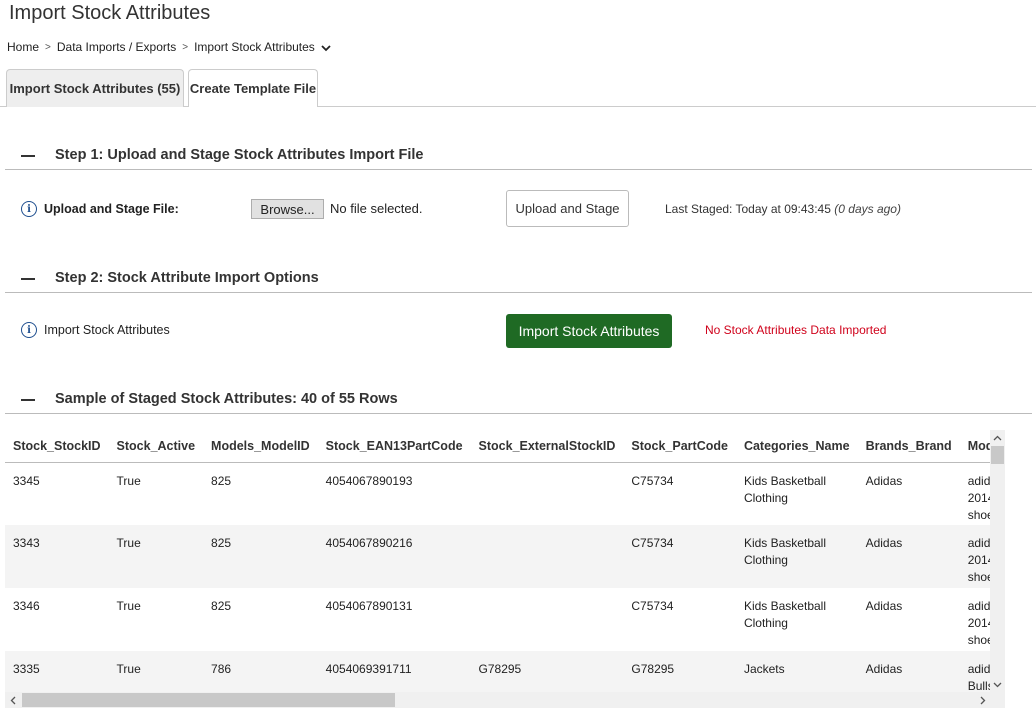 The height and width of the screenshot is (714, 1036). I want to click on upload-stage-field-label: i Upload and Stage File:, so click(100, 209).